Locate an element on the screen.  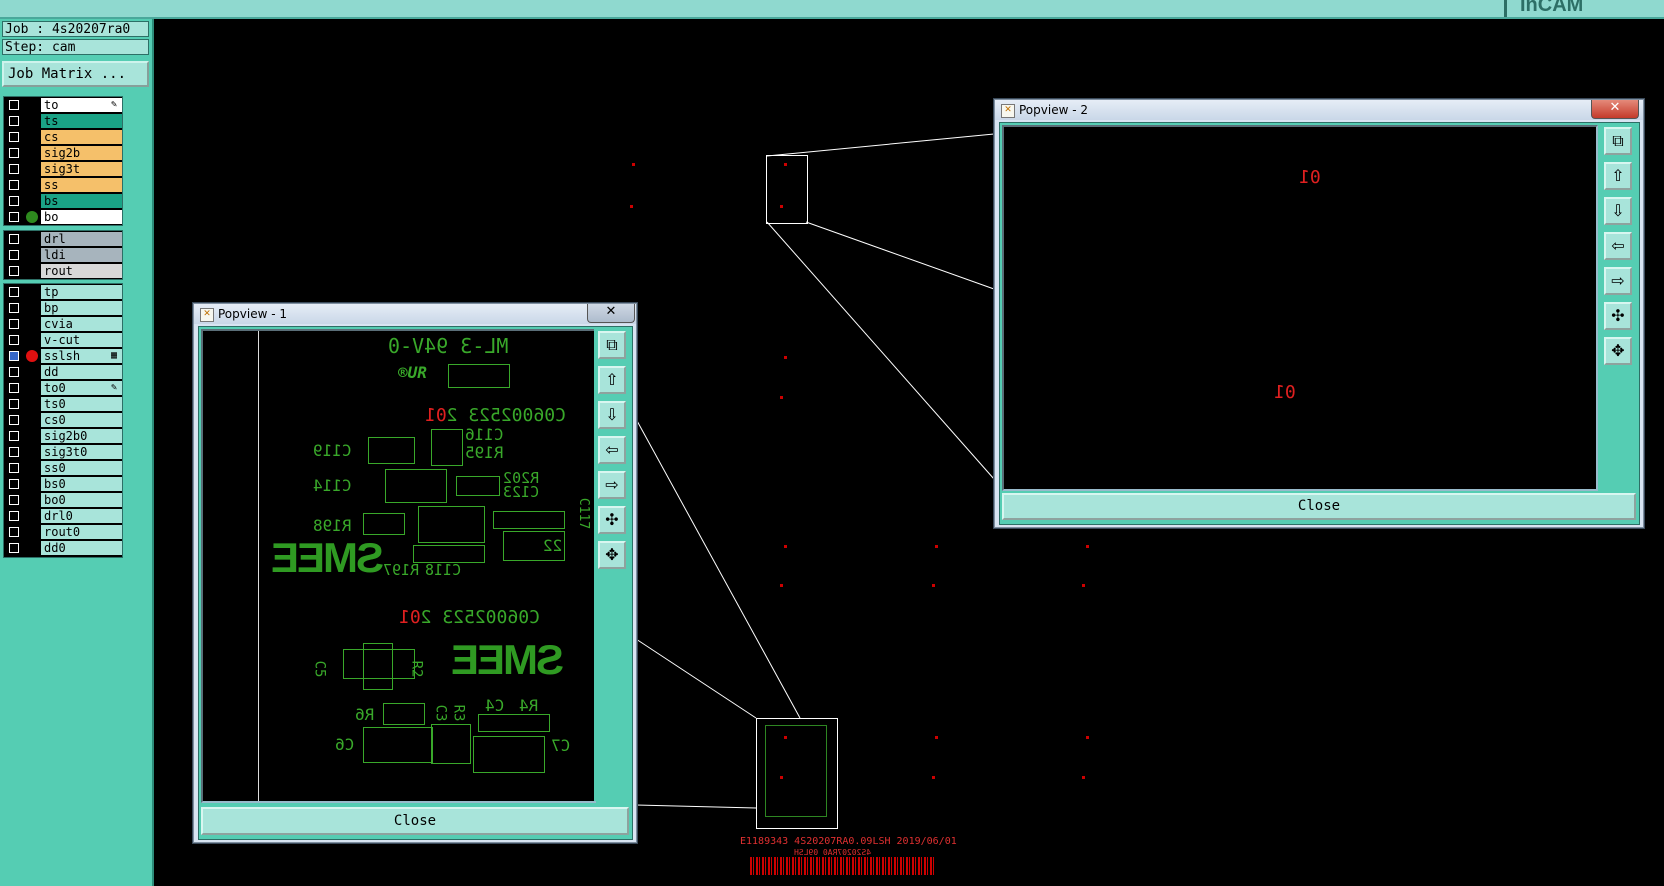
layer-name: bs0 is located at coordinates (81, 484).